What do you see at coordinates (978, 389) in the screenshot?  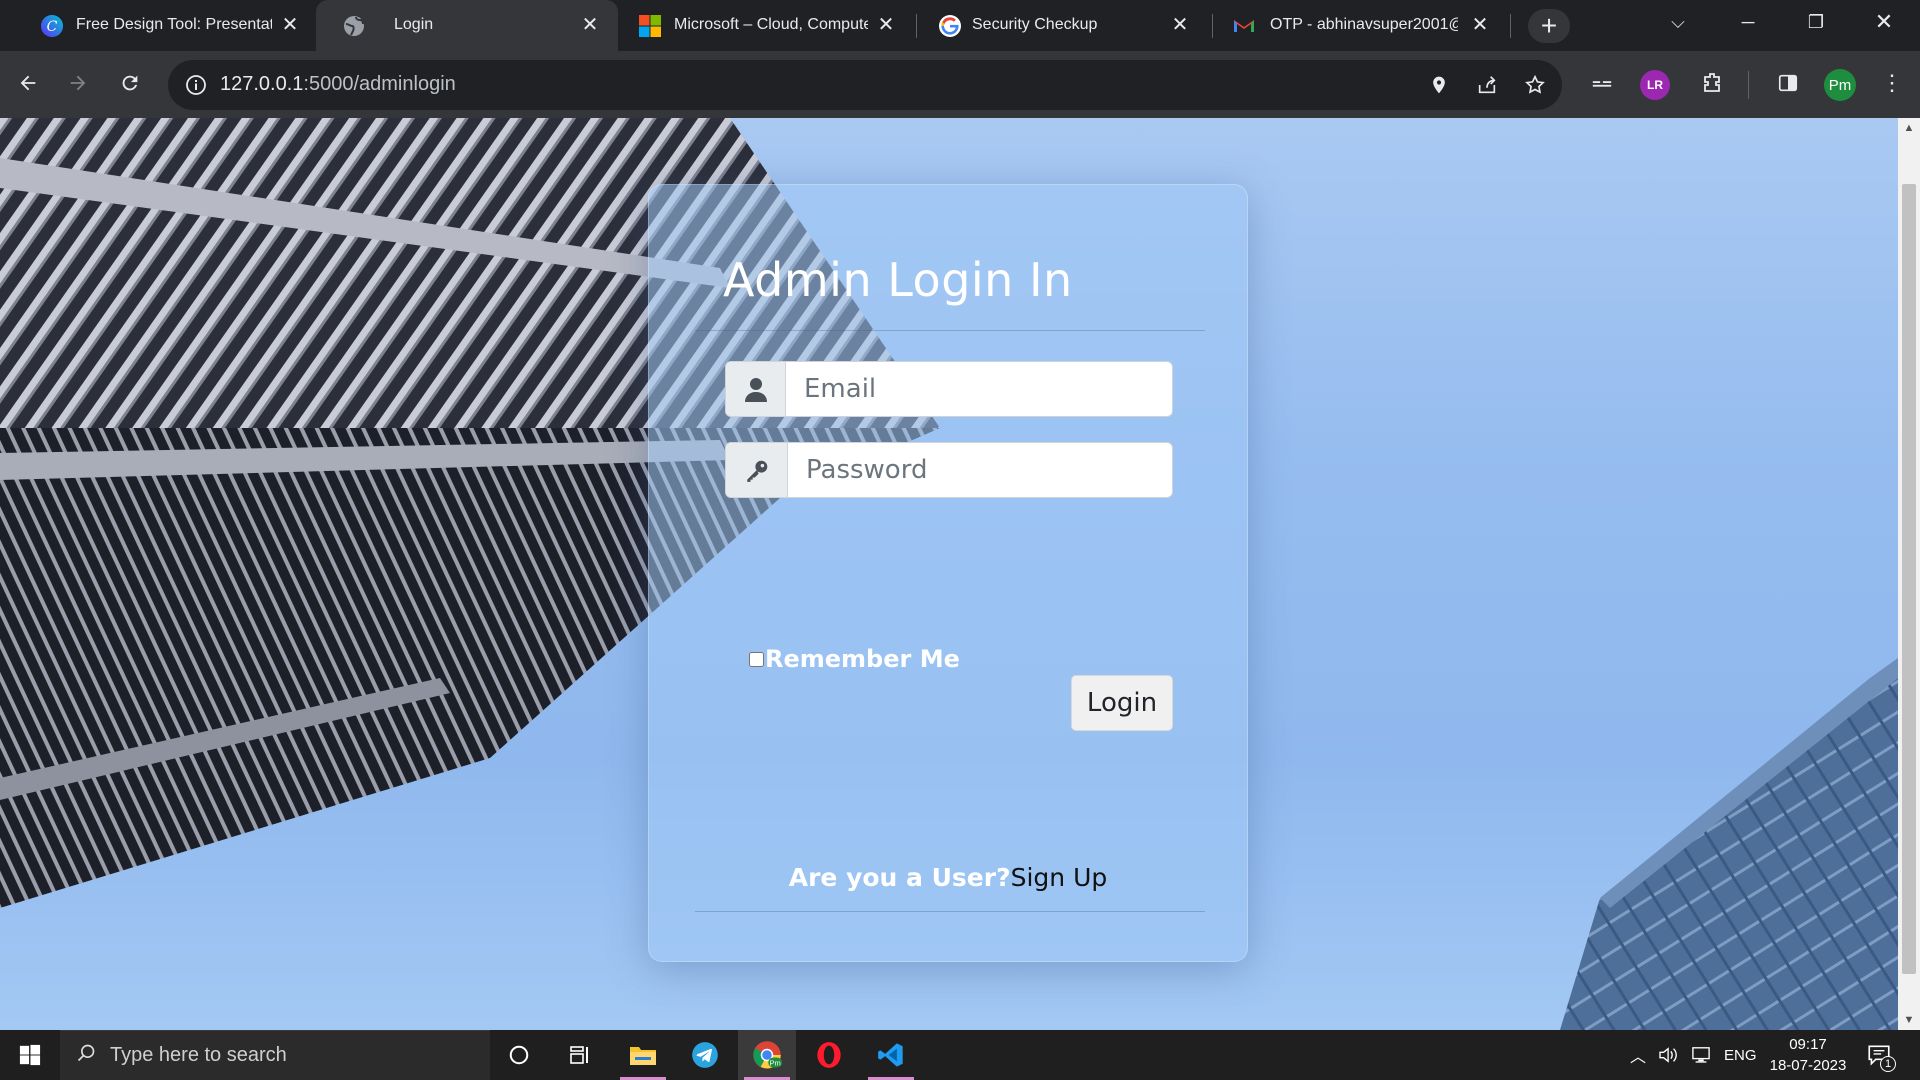 I see `email-input` at bounding box center [978, 389].